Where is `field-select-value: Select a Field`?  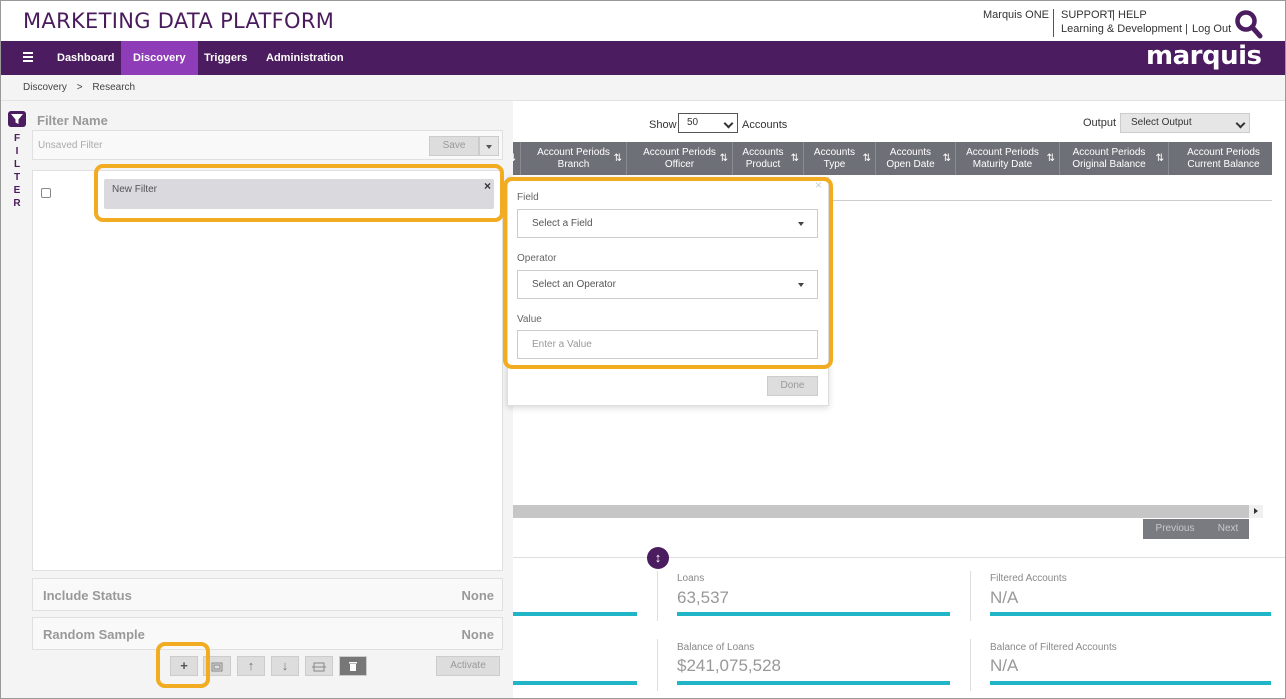 field-select-value: Select a Field is located at coordinates (562, 223).